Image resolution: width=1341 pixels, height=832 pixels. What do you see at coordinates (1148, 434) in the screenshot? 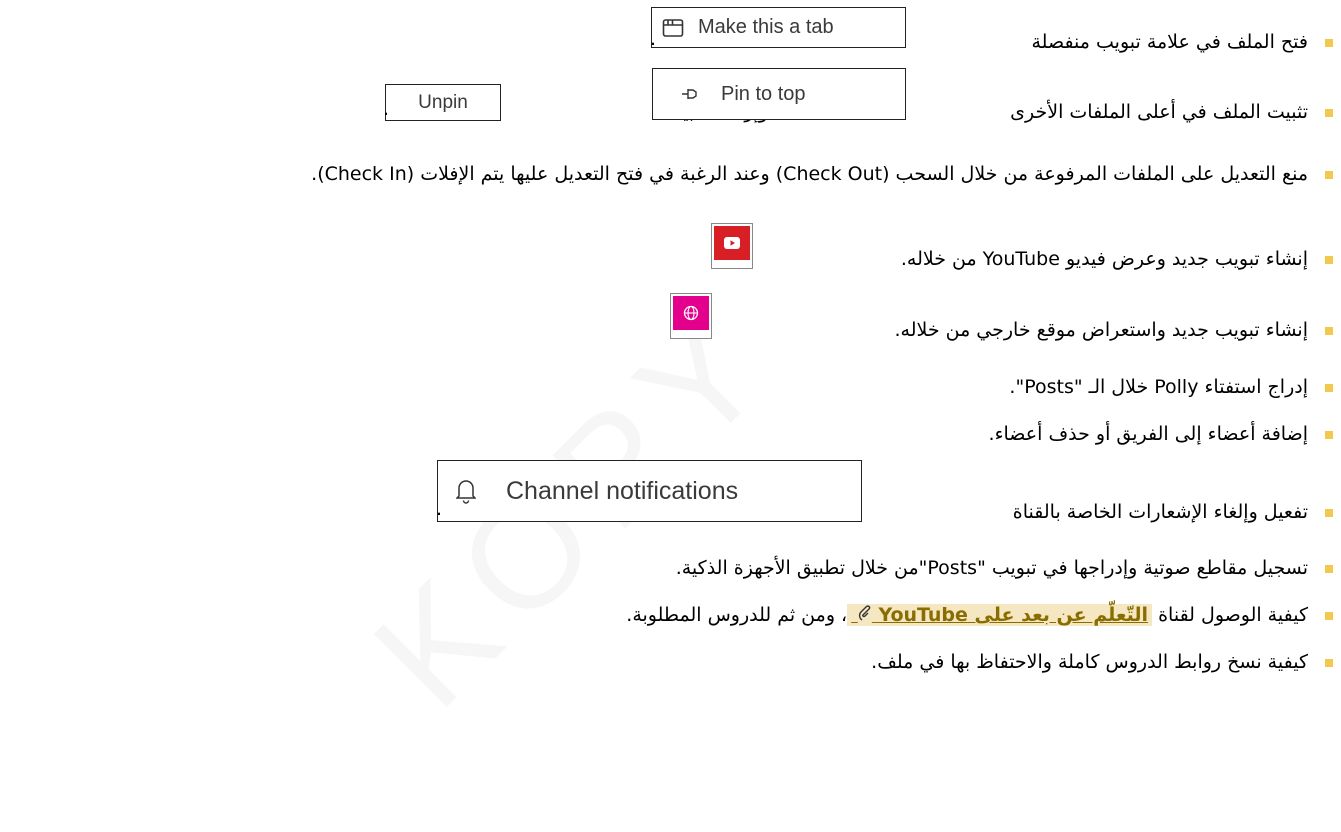
I see `item-text: إضافة أعضاء إلى الفريق أو حذف أعضاء.` at bounding box center [1148, 434].